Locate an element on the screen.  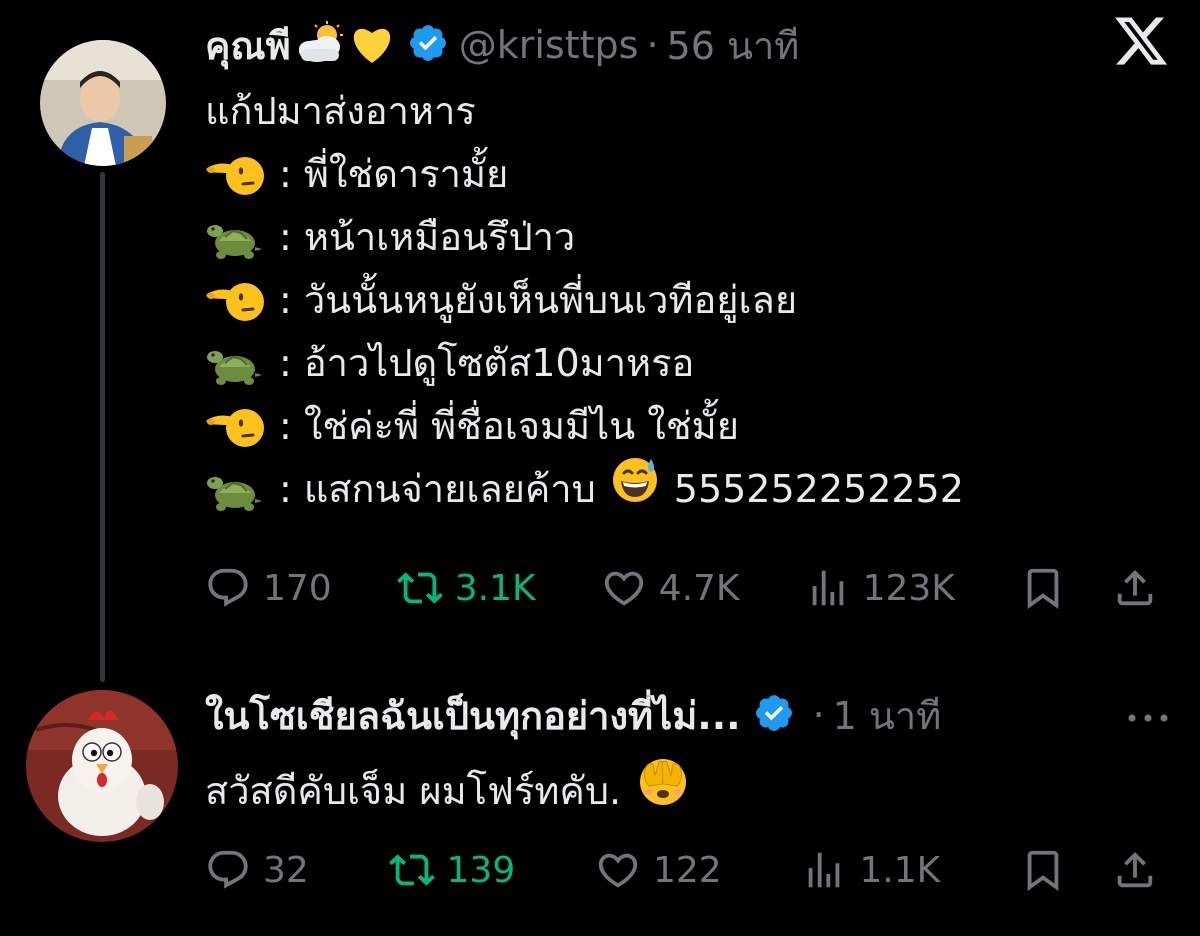
dialogue-text: หน้าเหมือนรึป่าว is located at coordinates (439, 237).